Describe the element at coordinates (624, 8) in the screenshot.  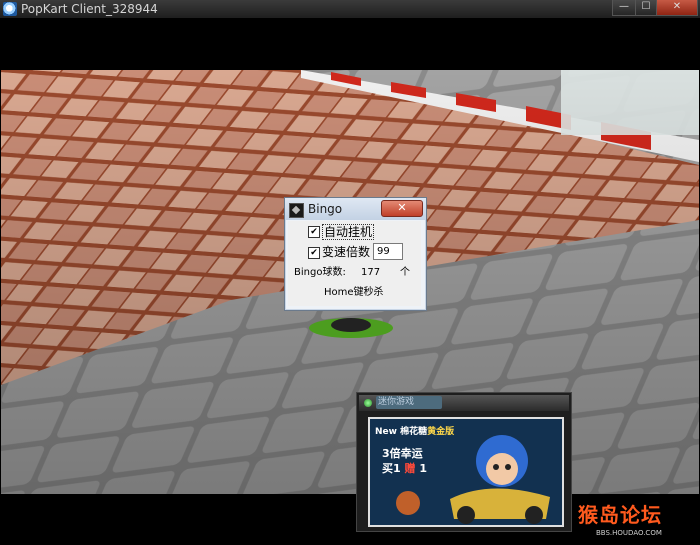
I see `minimize-button: —` at that location.